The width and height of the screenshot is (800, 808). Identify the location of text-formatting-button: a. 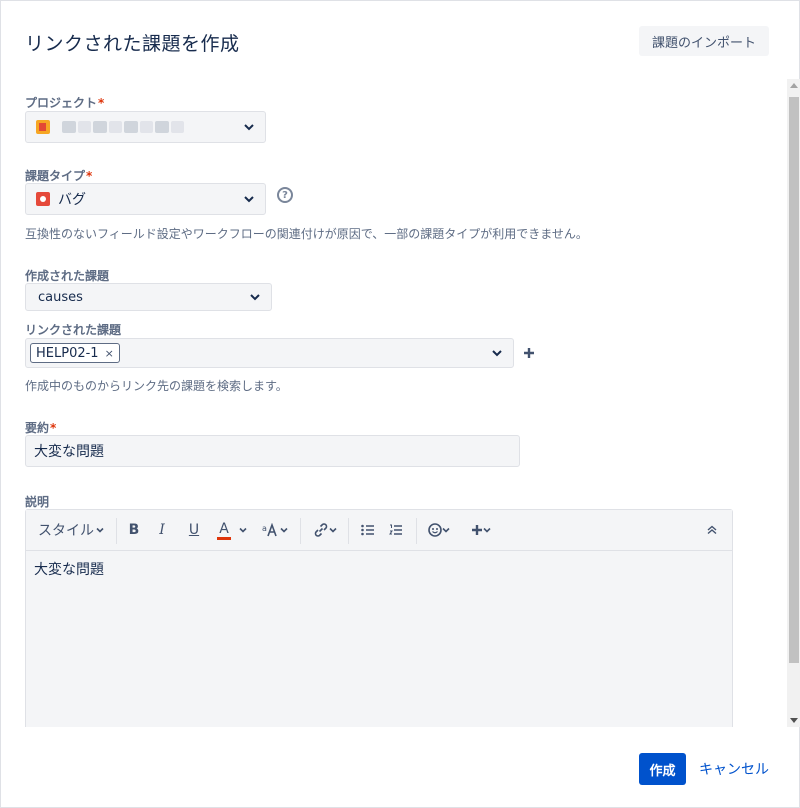
(275, 530).